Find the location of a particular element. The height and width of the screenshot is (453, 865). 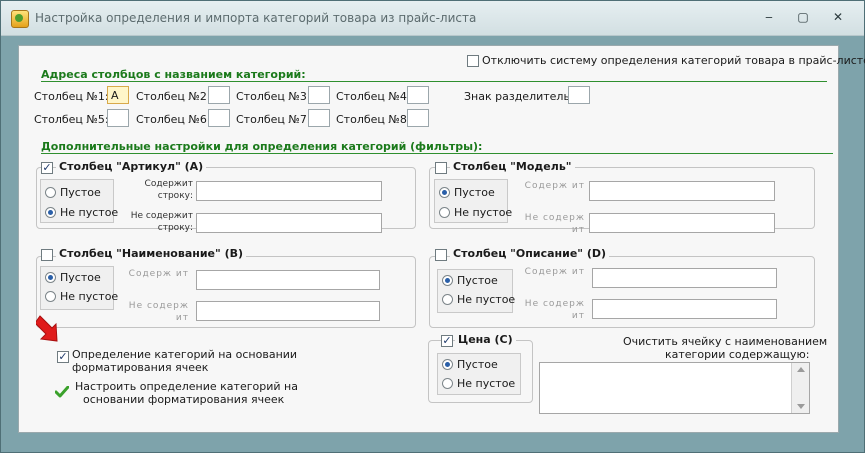

article-checkbox: ✓ is located at coordinates (47, 168).